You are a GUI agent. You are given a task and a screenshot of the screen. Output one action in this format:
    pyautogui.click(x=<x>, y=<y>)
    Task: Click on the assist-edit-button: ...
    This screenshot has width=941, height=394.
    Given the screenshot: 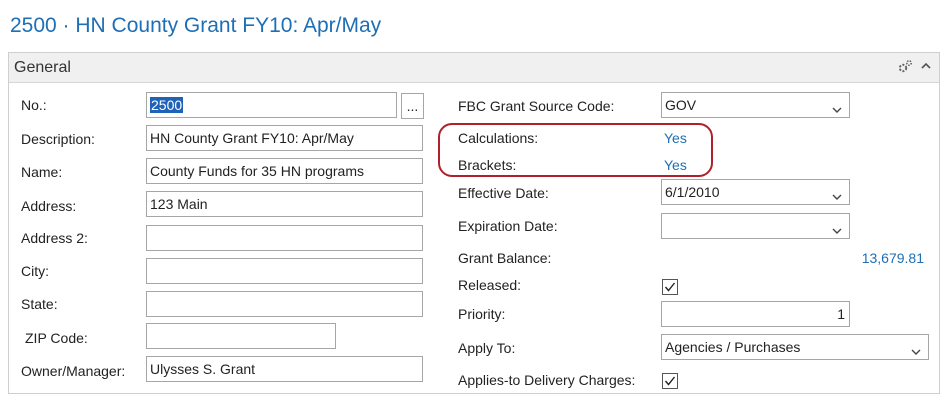 What is the action you would take?
    pyautogui.click(x=412, y=106)
    